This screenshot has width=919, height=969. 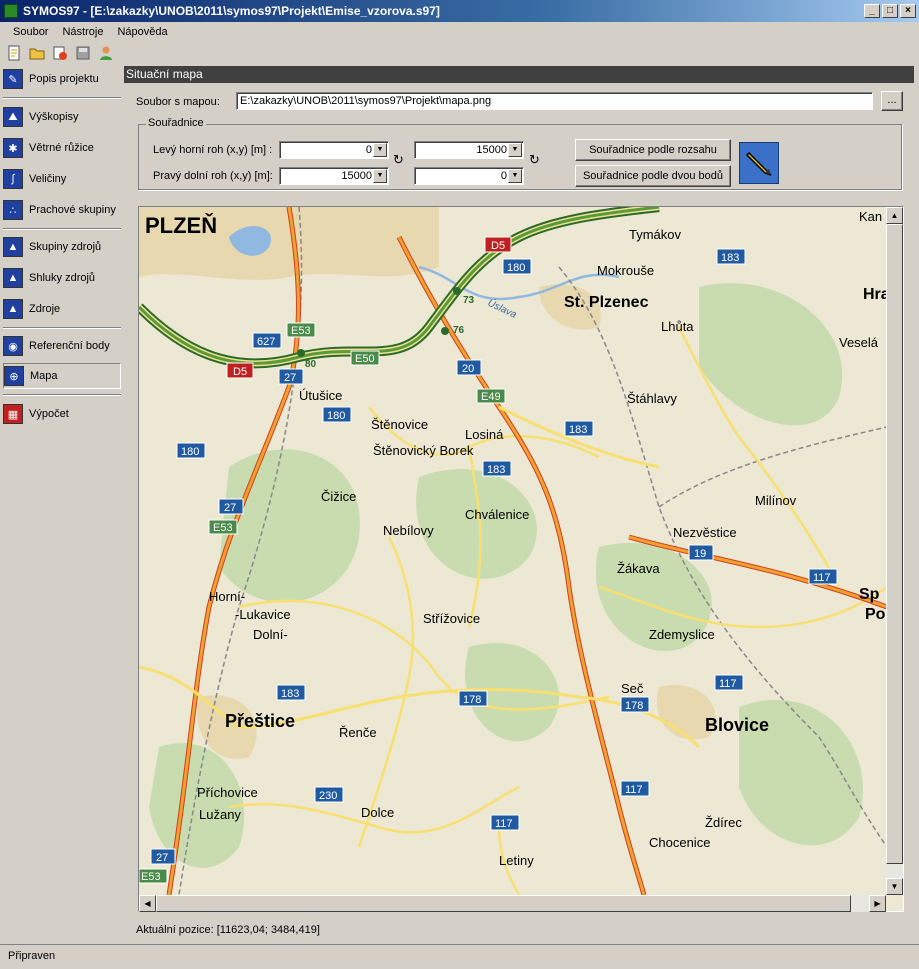 What do you see at coordinates (497, 514) in the screenshot?
I see `town-label: Chválenice` at bounding box center [497, 514].